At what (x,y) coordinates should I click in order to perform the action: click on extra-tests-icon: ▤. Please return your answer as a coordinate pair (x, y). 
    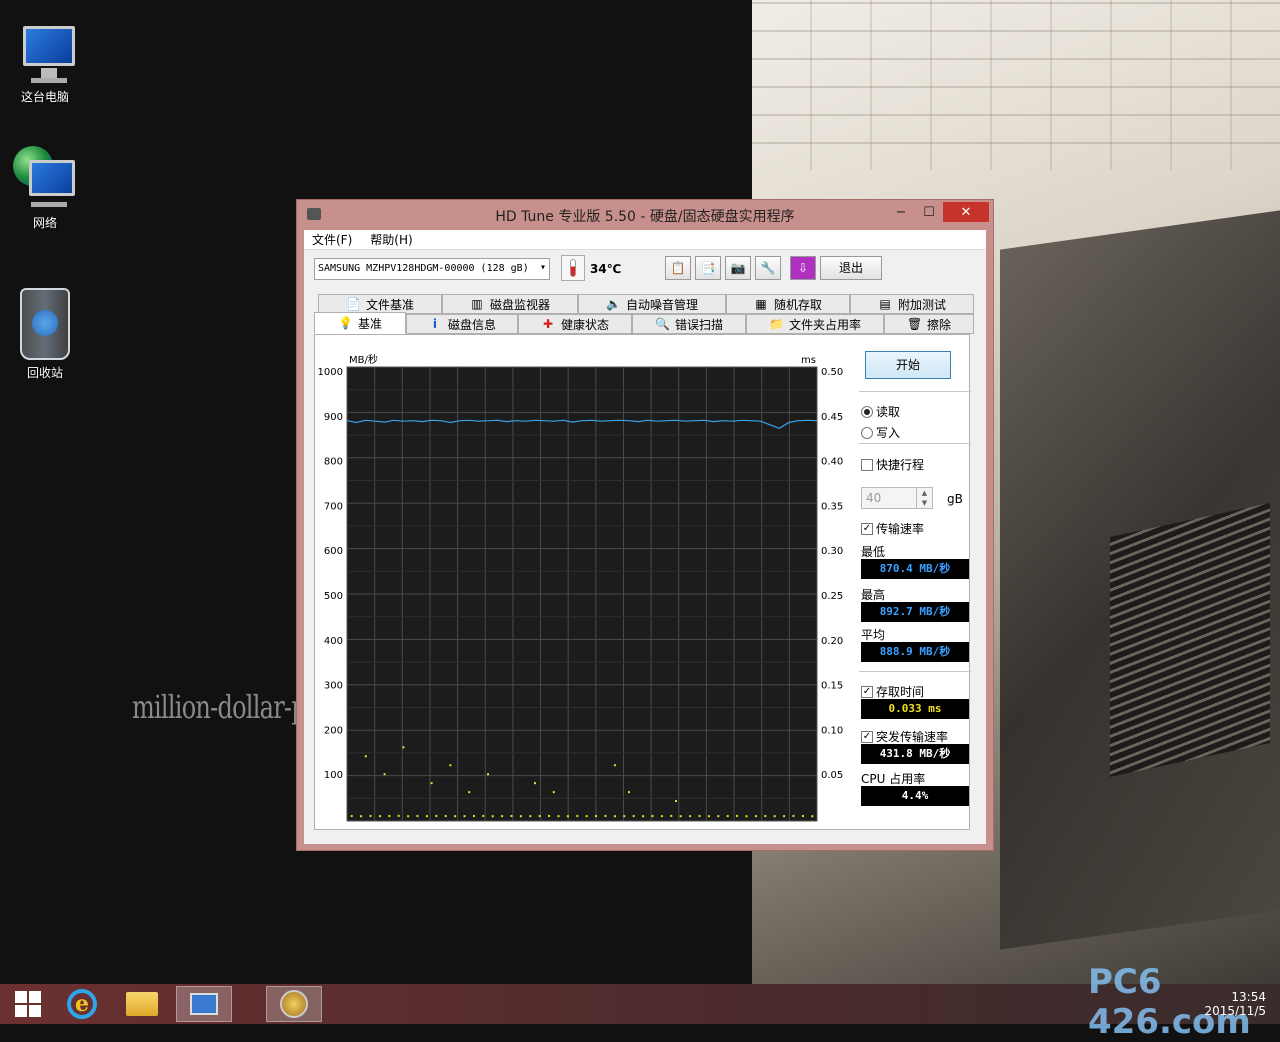
    Looking at the image, I should click on (885, 304).